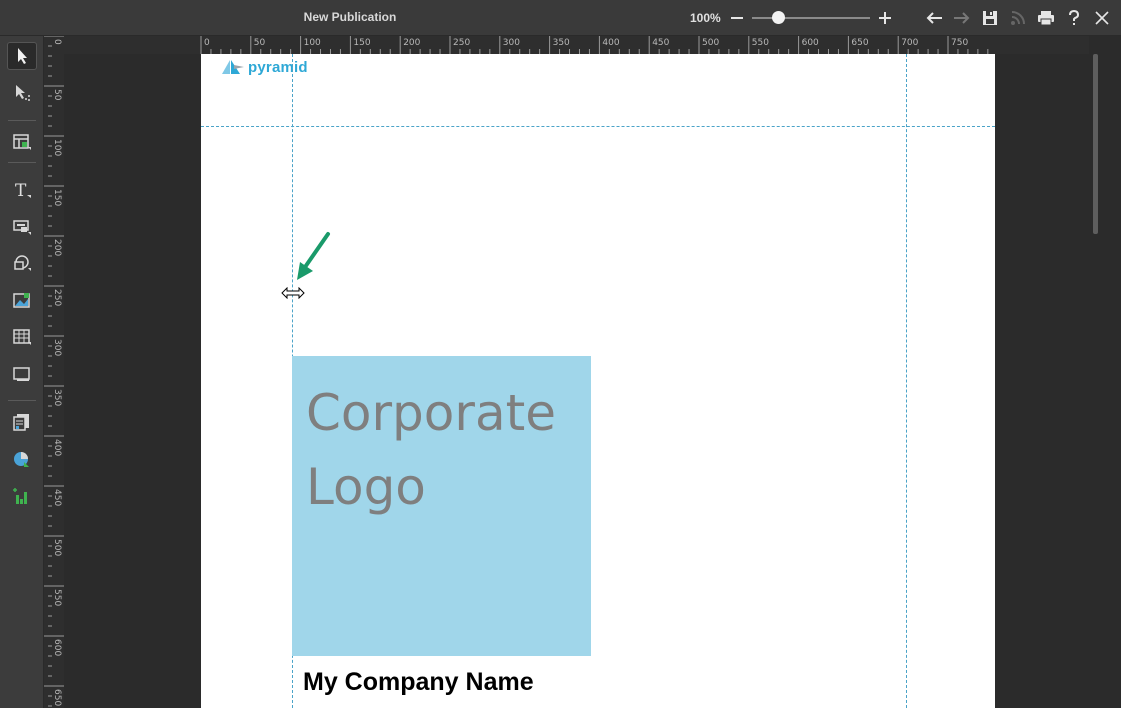 The image size is (1121, 708). I want to click on close-icon, so click(1102, 18).